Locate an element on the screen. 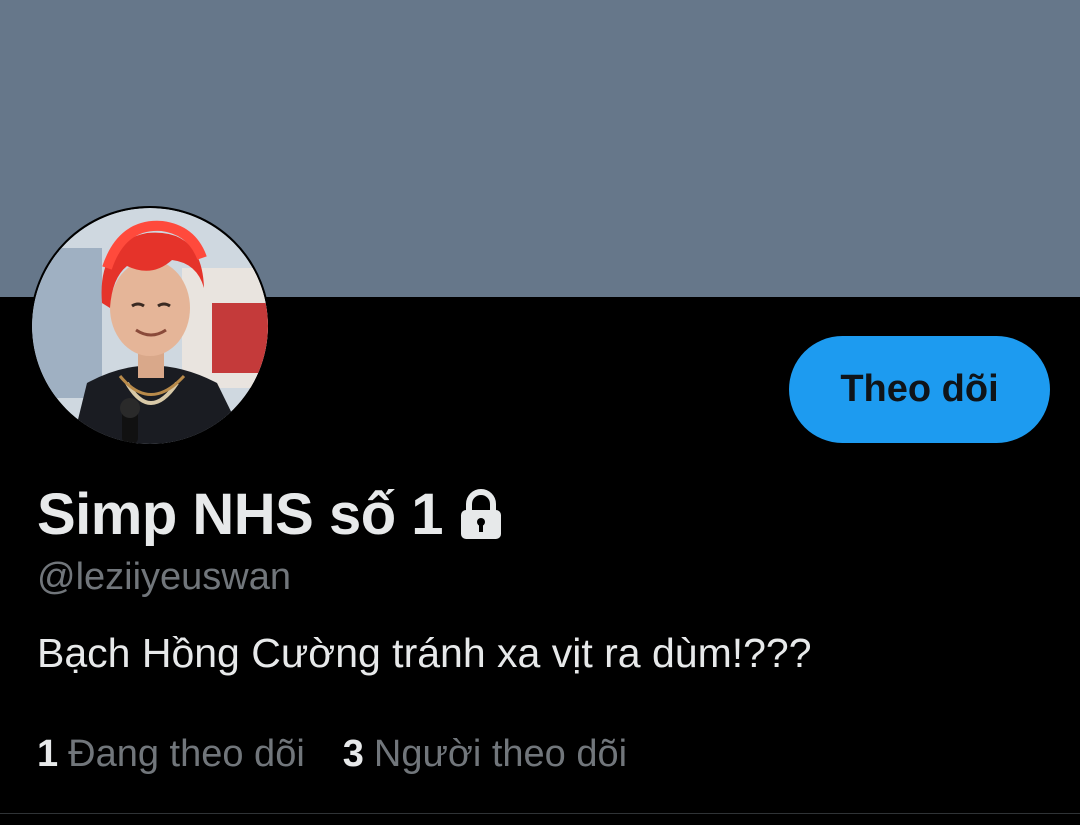 This screenshot has height=825, width=1080. lock-icon is located at coordinates (481, 514).